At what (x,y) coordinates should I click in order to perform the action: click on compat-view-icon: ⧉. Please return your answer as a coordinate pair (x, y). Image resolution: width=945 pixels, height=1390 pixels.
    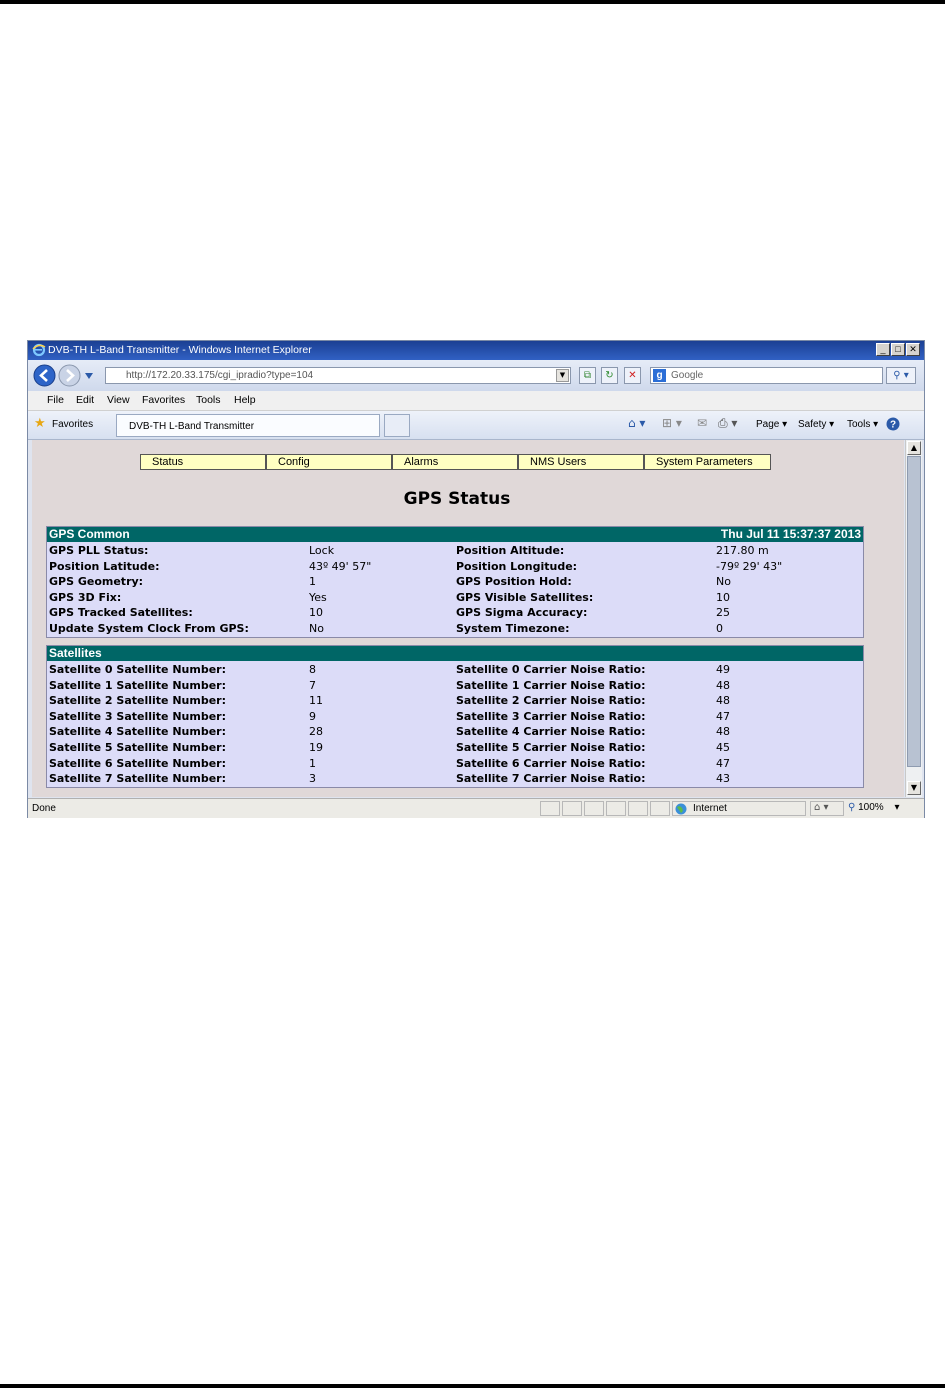
    Looking at the image, I should click on (587, 375).